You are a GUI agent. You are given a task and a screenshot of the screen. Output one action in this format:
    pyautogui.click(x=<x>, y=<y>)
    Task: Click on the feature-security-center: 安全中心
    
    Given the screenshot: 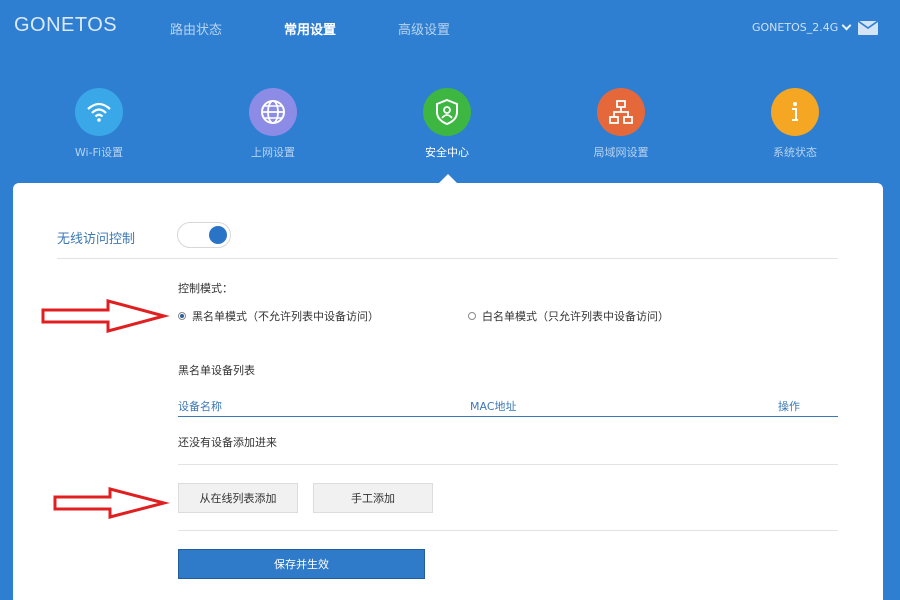 What is the action you would take?
    pyautogui.click(x=447, y=124)
    